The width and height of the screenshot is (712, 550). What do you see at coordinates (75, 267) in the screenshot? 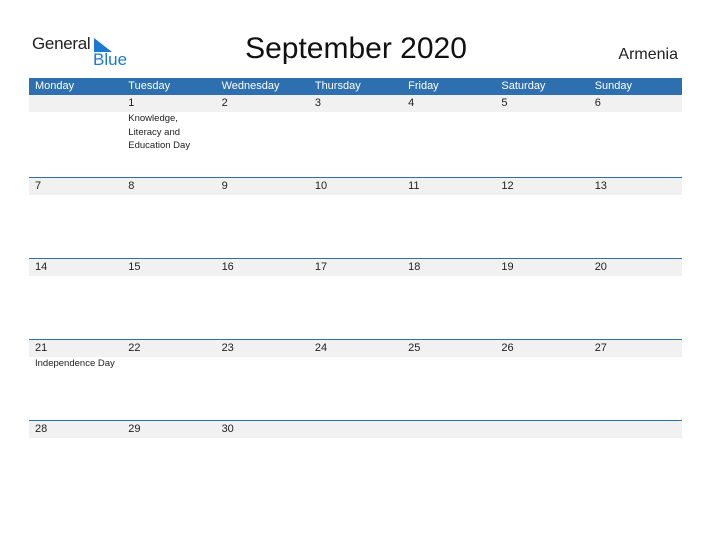
I see `day-cell: 14` at bounding box center [75, 267].